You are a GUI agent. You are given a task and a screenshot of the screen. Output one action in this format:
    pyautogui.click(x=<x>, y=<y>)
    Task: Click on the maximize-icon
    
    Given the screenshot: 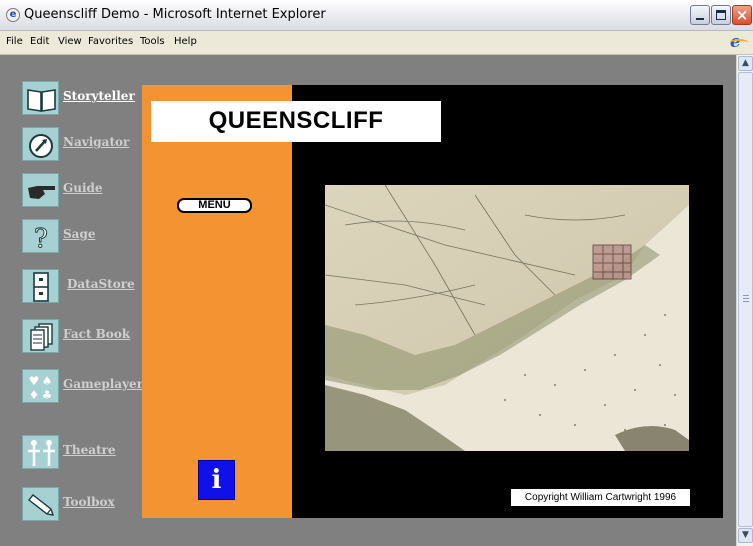 What is the action you would take?
    pyautogui.click(x=721, y=15)
    